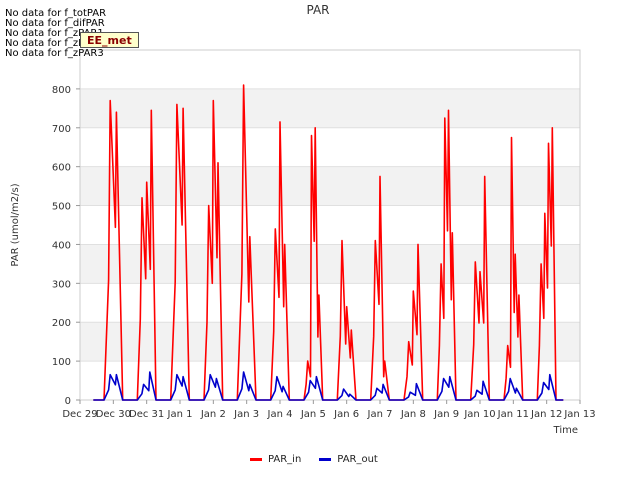 The width and height of the screenshot is (640, 480). Describe the element at coordinates (15, 224) in the screenshot. I see `y-axis-label: PAR (umol/m2/s)` at that location.